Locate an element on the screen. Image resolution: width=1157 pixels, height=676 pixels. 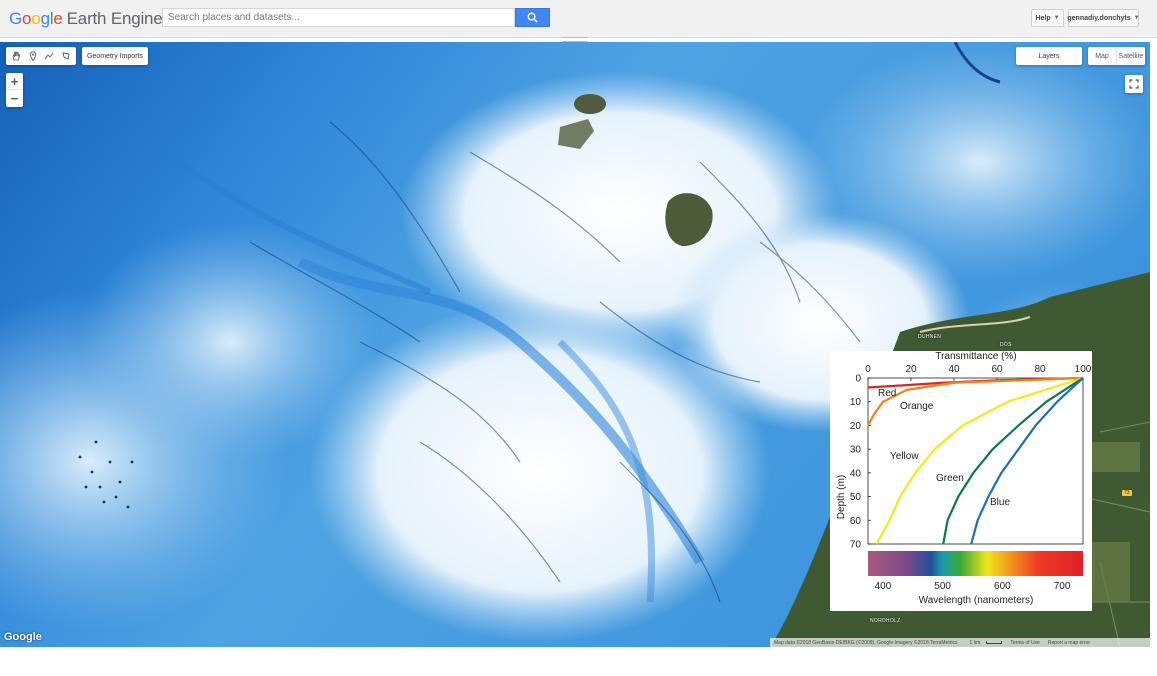
zoom-control: + − is located at coordinates (14, 90).